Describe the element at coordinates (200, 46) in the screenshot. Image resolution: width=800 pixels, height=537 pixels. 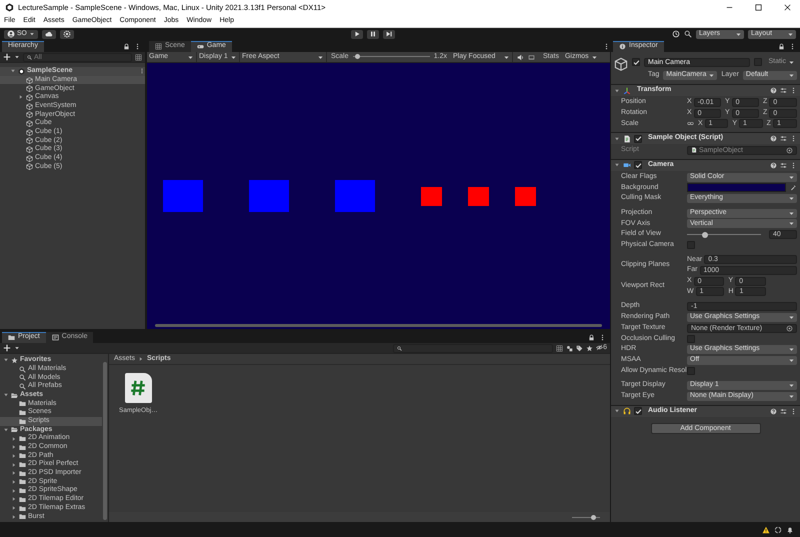
I see `gamepad-icon` at that location.